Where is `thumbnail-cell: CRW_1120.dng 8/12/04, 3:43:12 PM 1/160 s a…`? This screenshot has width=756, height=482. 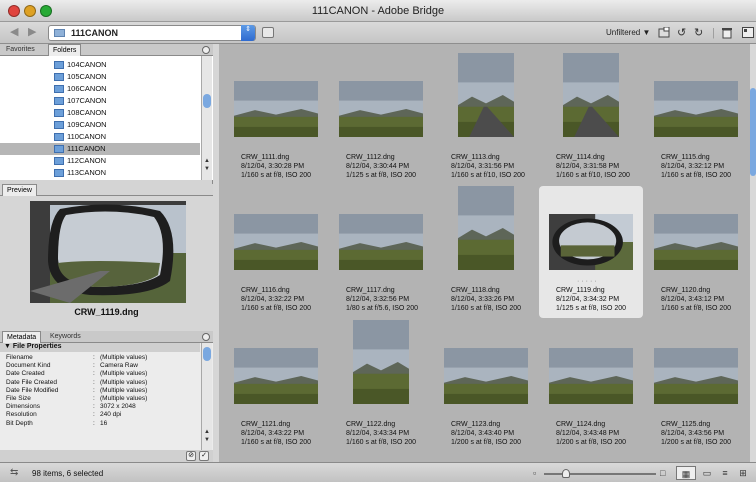
thumbnail-cell: CRW_1120.dng 8/12/04, 3:43:12 PM 1/160 s a… is located at coordinates (696, 252).